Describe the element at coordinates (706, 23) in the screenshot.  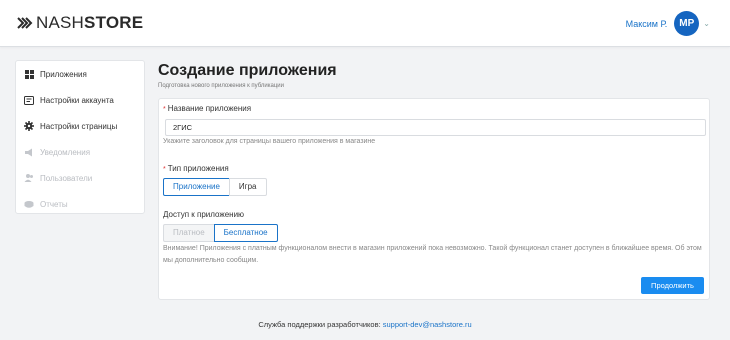
I see `chevron-down-icon: ⌄` at that location.